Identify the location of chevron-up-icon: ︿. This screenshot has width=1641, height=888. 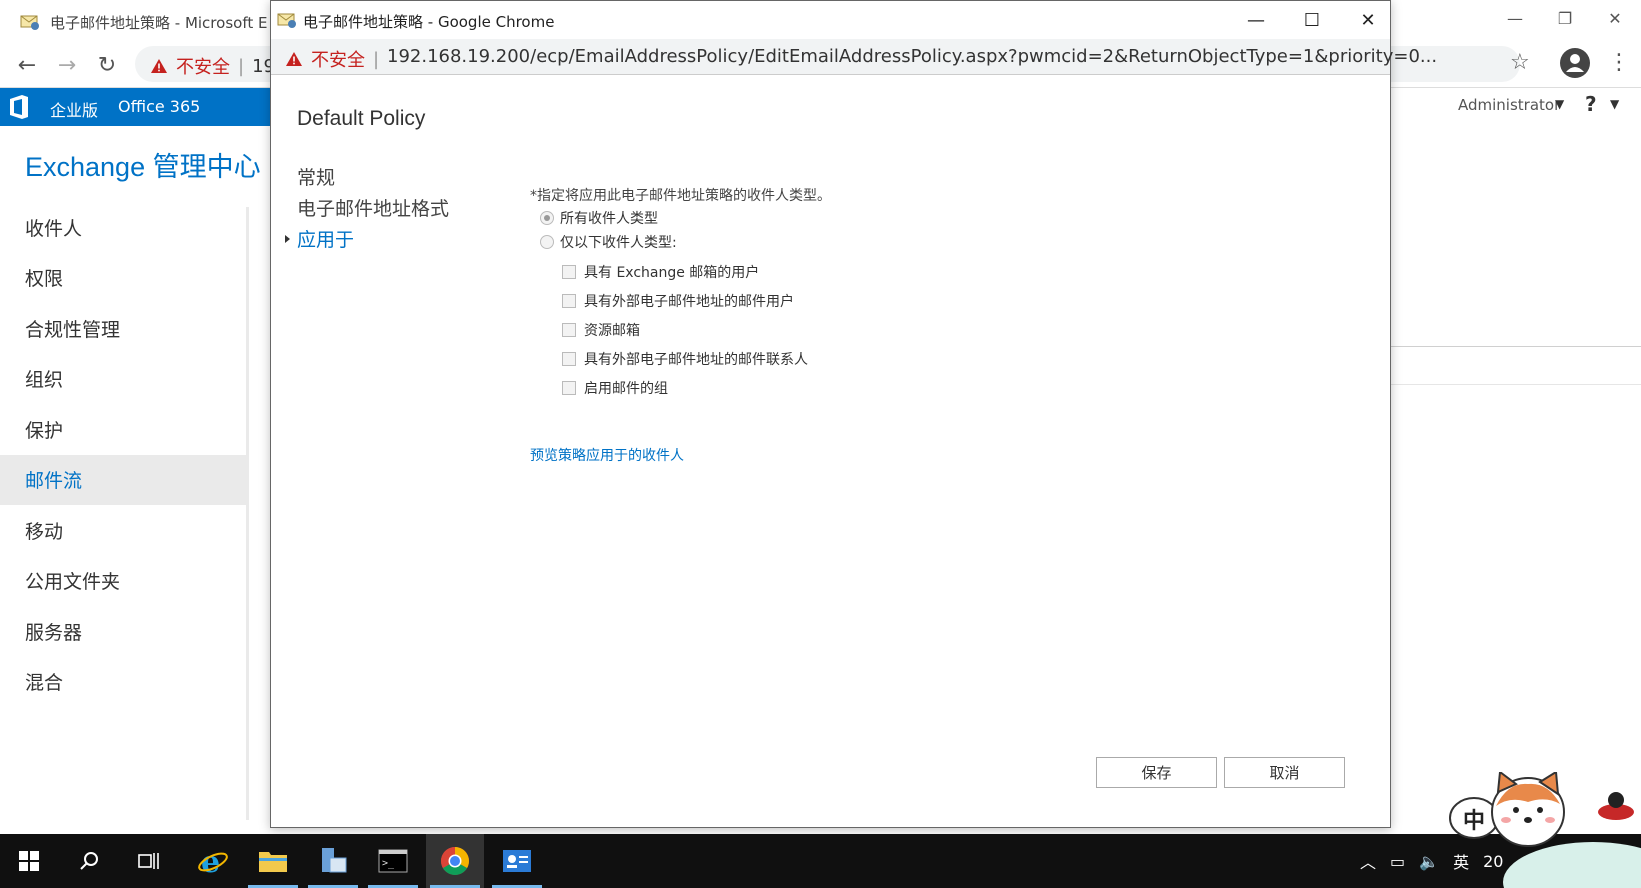
(1368, 861).